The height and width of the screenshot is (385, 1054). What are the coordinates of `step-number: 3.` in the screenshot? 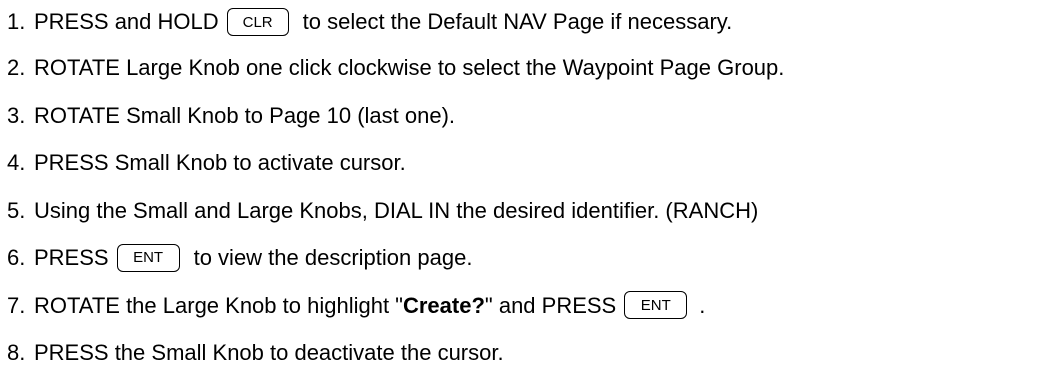 It's located at (16, 115).